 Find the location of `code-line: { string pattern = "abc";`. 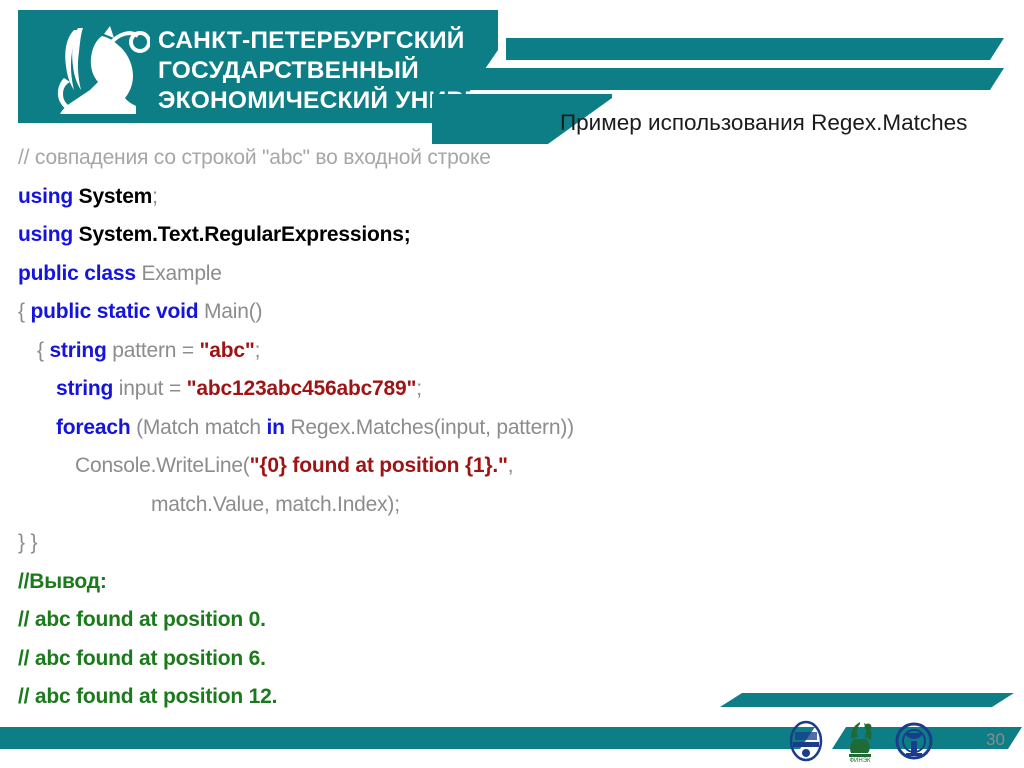

code-line: { string pattern = "abc"; is located at coordinates (148, 351).